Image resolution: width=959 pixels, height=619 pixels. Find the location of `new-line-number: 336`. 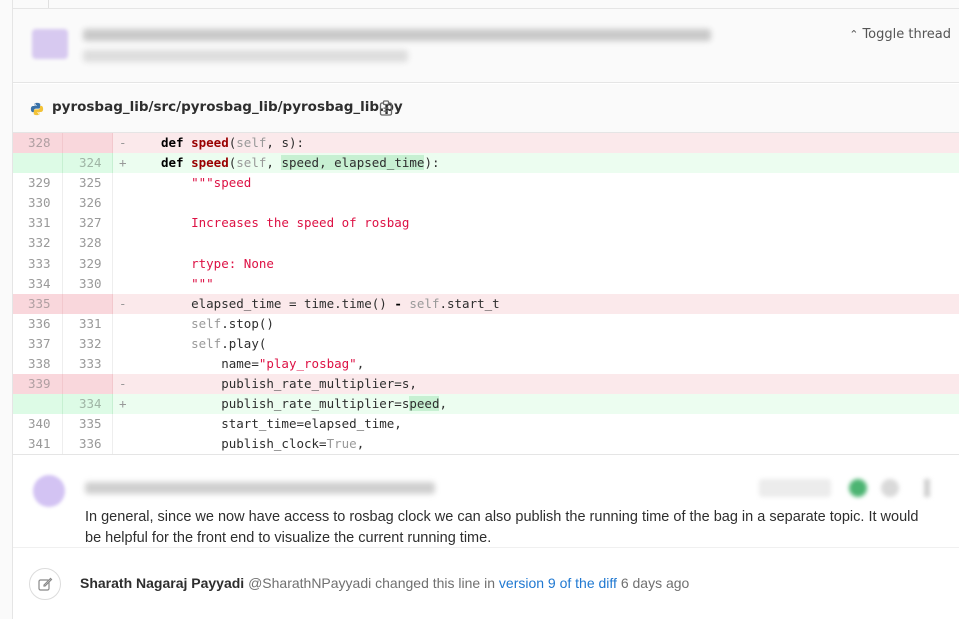

new-line-number: 336 is located at coordinates (88, 444).